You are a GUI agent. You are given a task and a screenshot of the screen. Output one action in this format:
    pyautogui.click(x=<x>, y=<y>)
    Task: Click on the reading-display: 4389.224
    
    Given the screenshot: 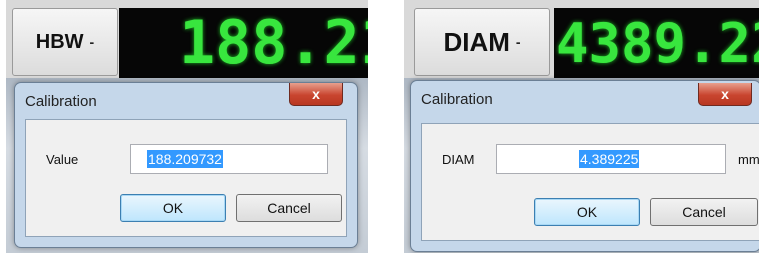 What is the action you would take?
    pyautogui.click(x=656, y=43)
    